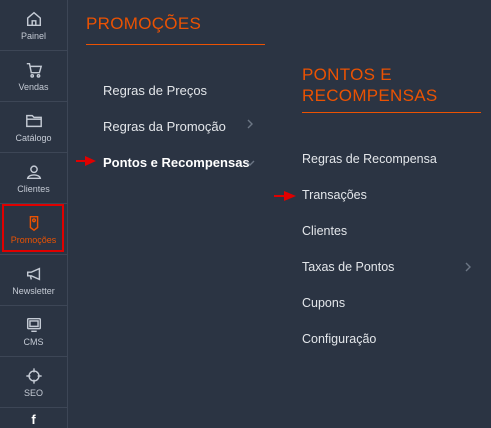  I want to click on person-icon, so click(34, 172).